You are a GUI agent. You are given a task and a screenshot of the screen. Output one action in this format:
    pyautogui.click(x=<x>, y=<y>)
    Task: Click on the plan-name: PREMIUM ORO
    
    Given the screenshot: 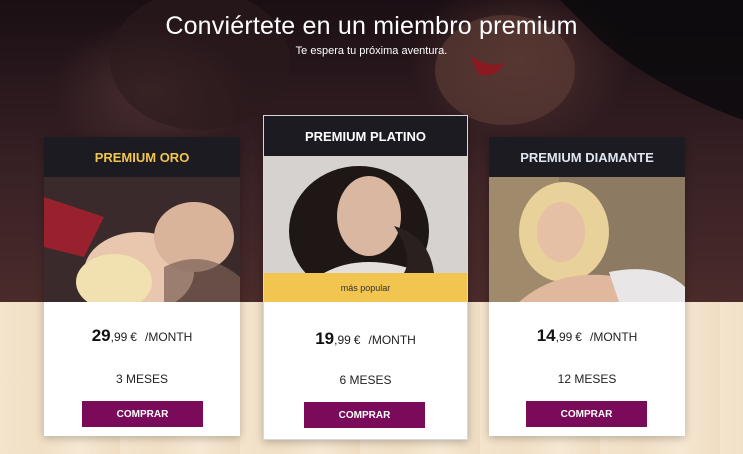 What is the action you would take?
    pyautogui.click(x=142, y=157)
    